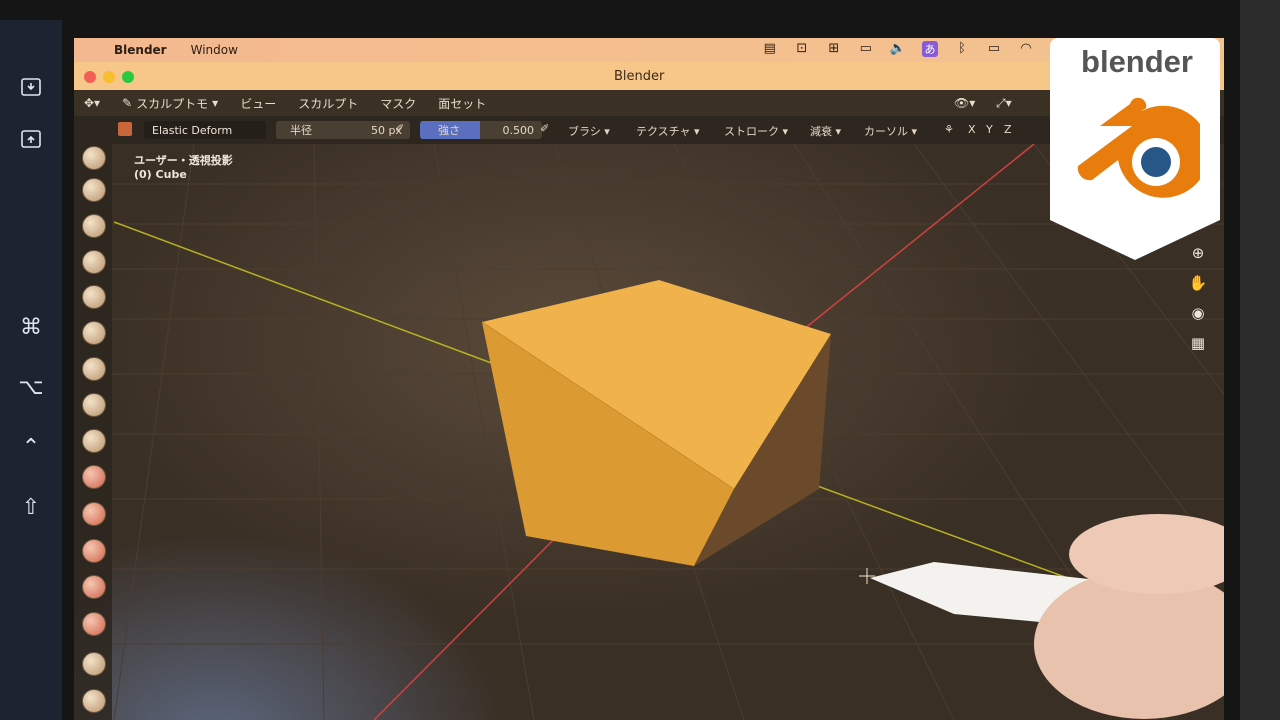 This screenshot has width=1280, height=720. What do you see at coordinates (31, 327) in the screenshot?
I see `command-key-icon: ⌘` at bounding box center [31, 327].